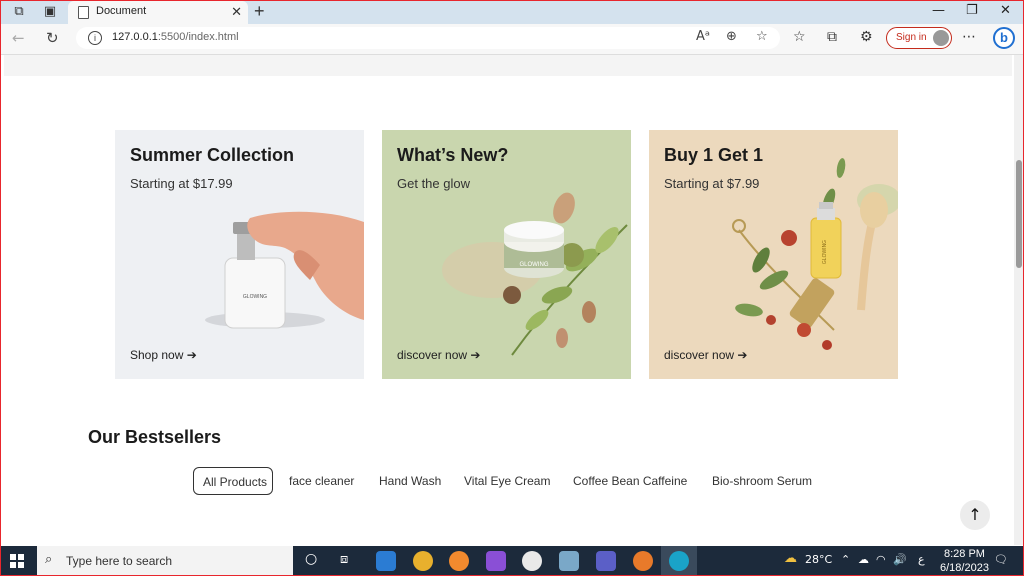 The image size is (1024, 576). I want to click on close-tab-icon: ✕, so click(236, 12).